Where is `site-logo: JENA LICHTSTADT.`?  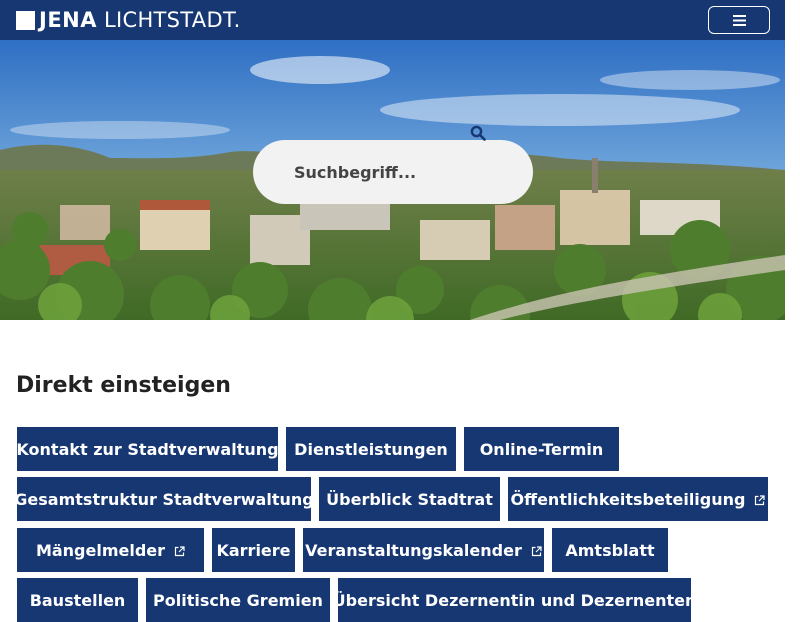 site-logo: JENA LICHTSTADT. is located at coordinates (128, 20).